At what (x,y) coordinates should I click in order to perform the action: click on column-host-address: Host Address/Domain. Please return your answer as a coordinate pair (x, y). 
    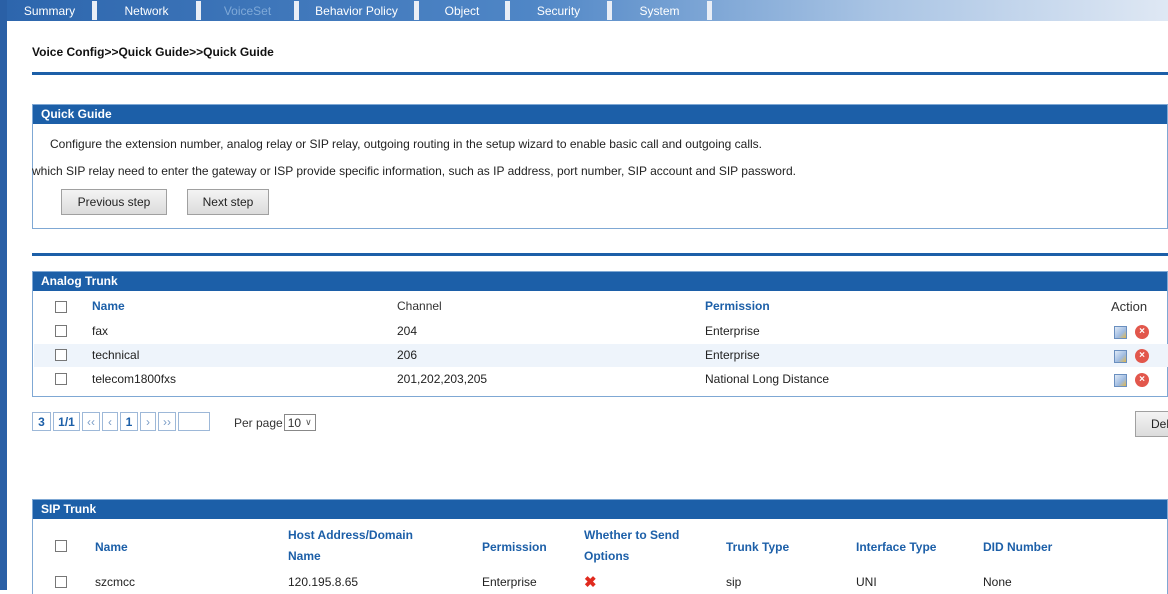
    Looking at the image, I should click on (350, 535).